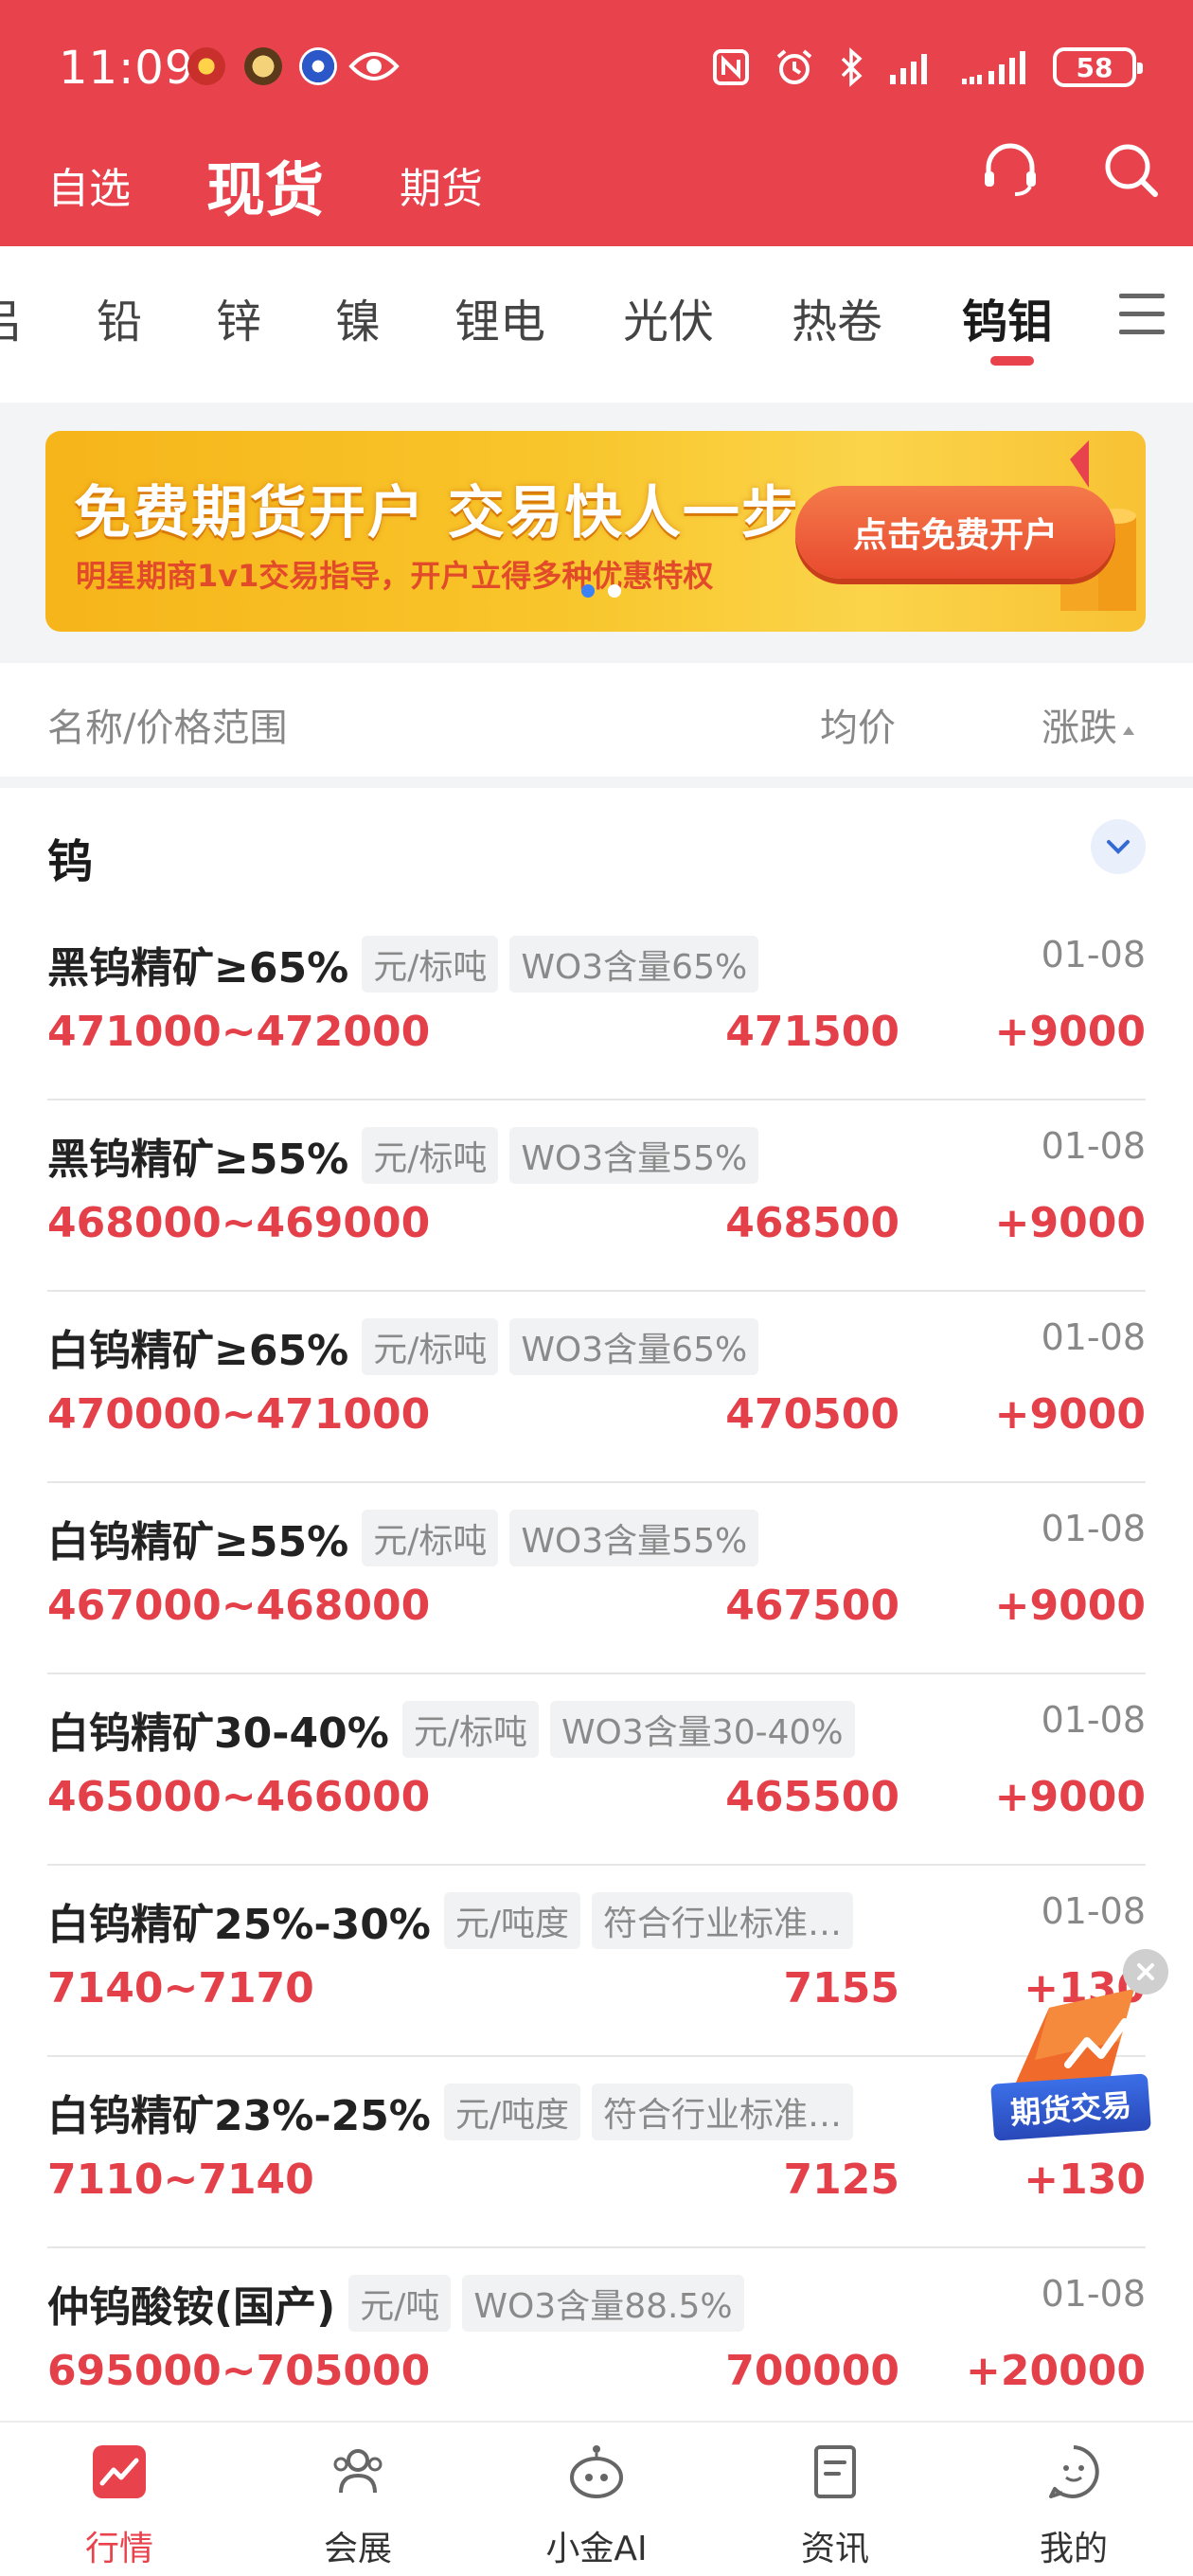  I want to click on close-icon, so click(1145, 1971).